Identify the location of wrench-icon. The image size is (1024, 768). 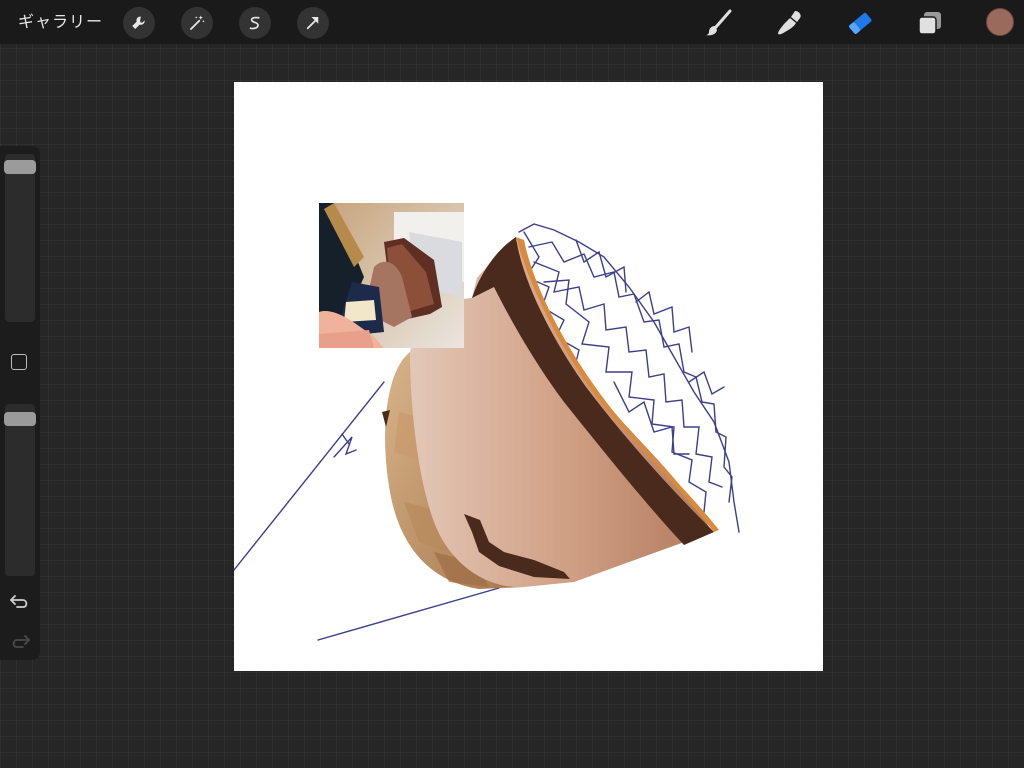
(138, 22).